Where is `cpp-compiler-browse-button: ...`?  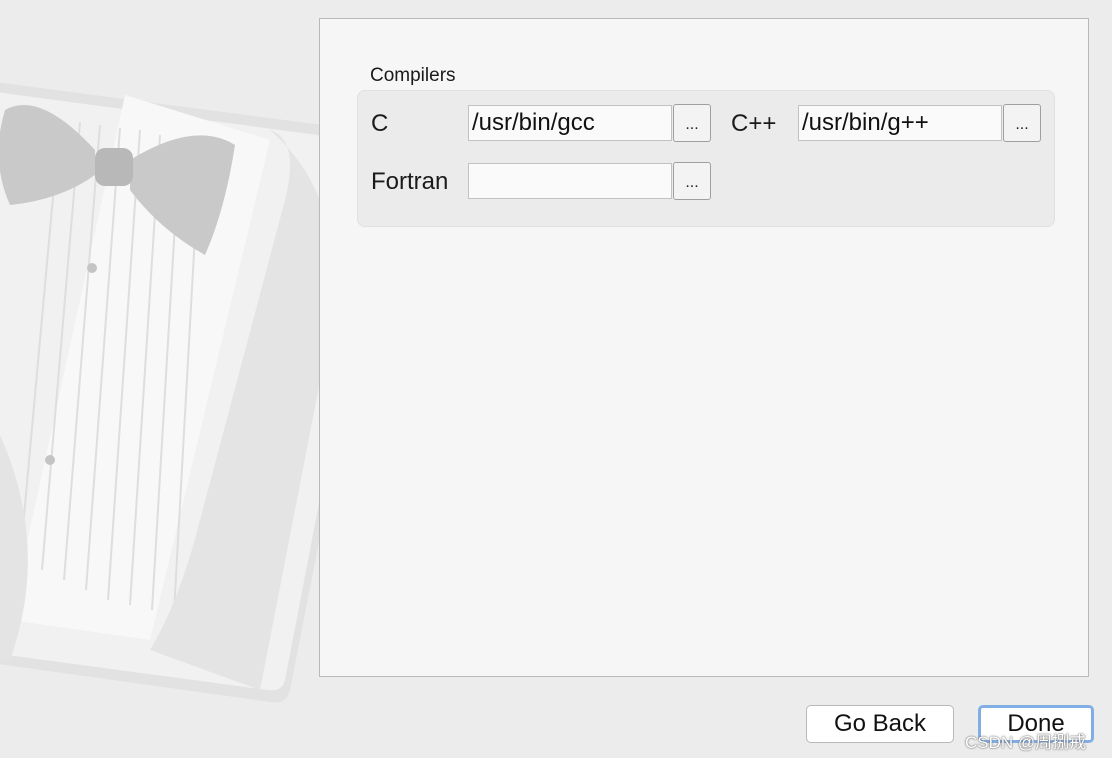
cpp-compiler-browse-button: ... is located at coordinates (1022, 123).